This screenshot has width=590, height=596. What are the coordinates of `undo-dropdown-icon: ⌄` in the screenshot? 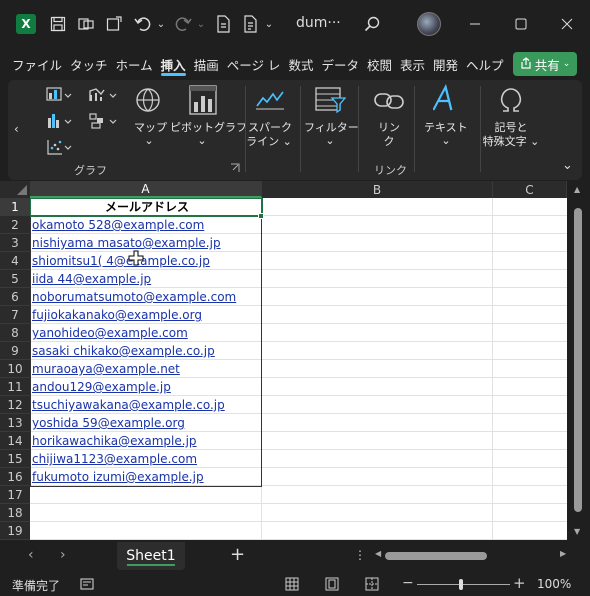 It's located at (161, 24).